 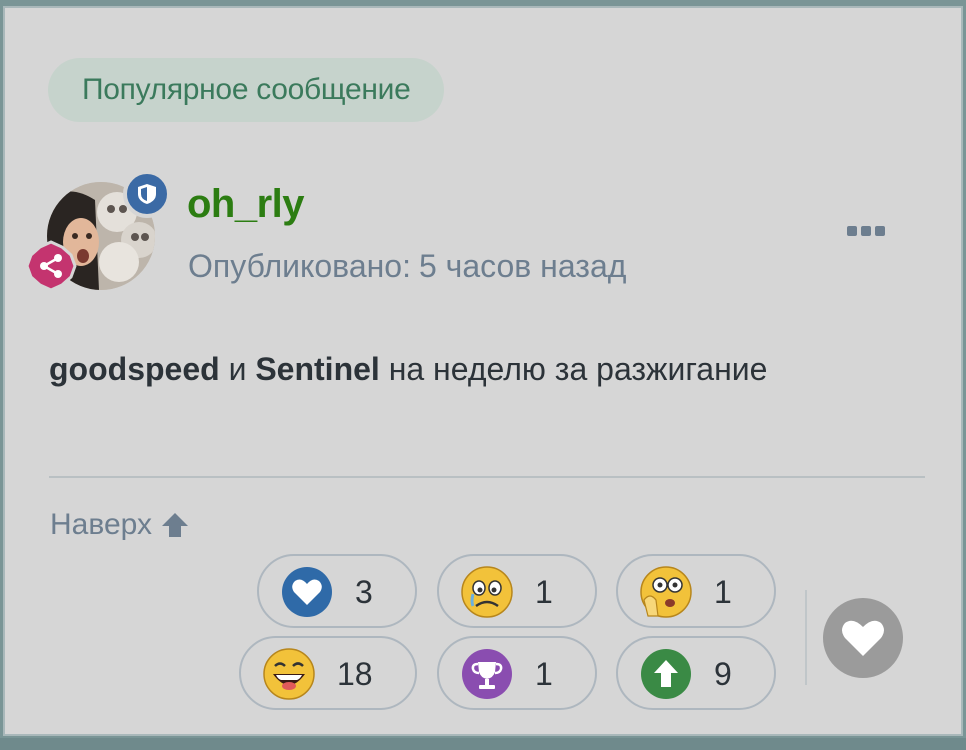 I want to click on popular-post-badge: Популярное сообщение, so click(x=246, y=90).